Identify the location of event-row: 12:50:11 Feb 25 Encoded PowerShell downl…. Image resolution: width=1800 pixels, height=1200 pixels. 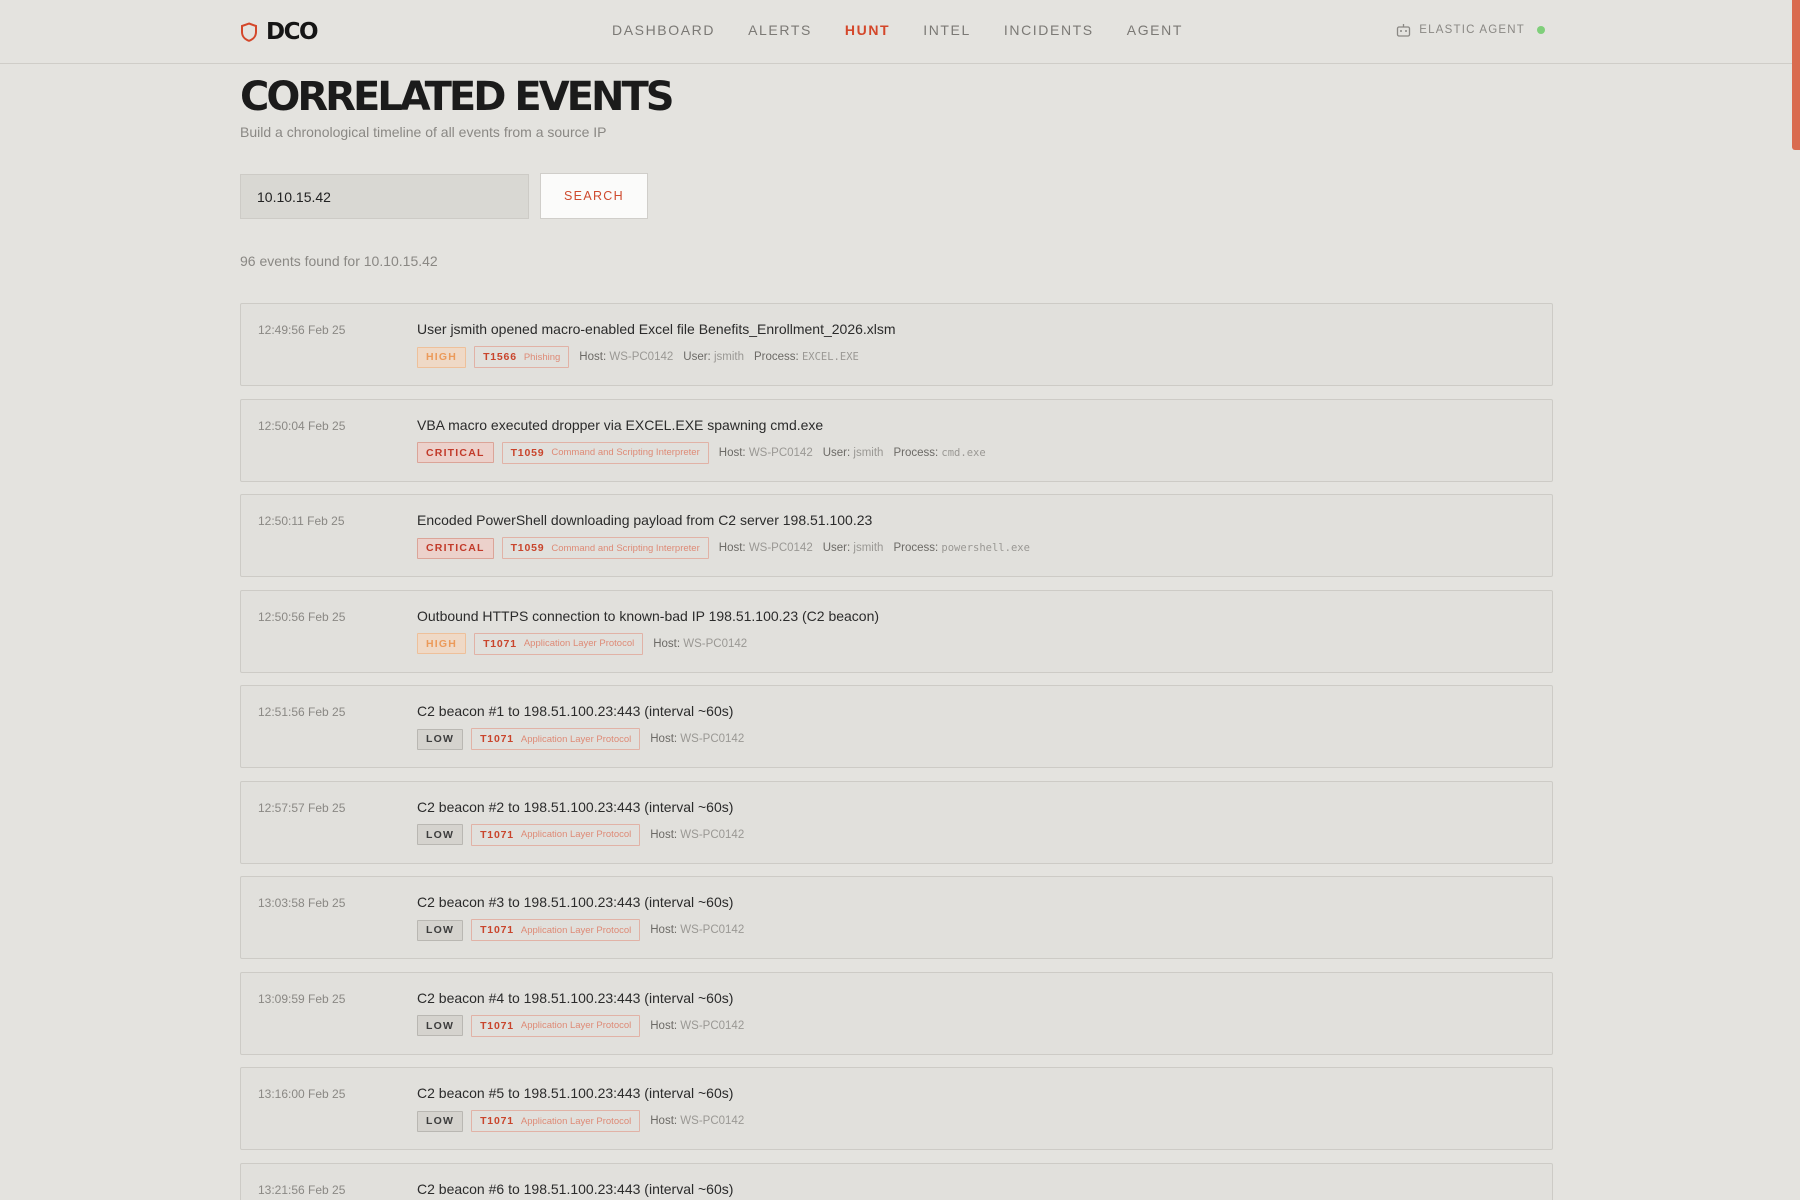
(896, 535).